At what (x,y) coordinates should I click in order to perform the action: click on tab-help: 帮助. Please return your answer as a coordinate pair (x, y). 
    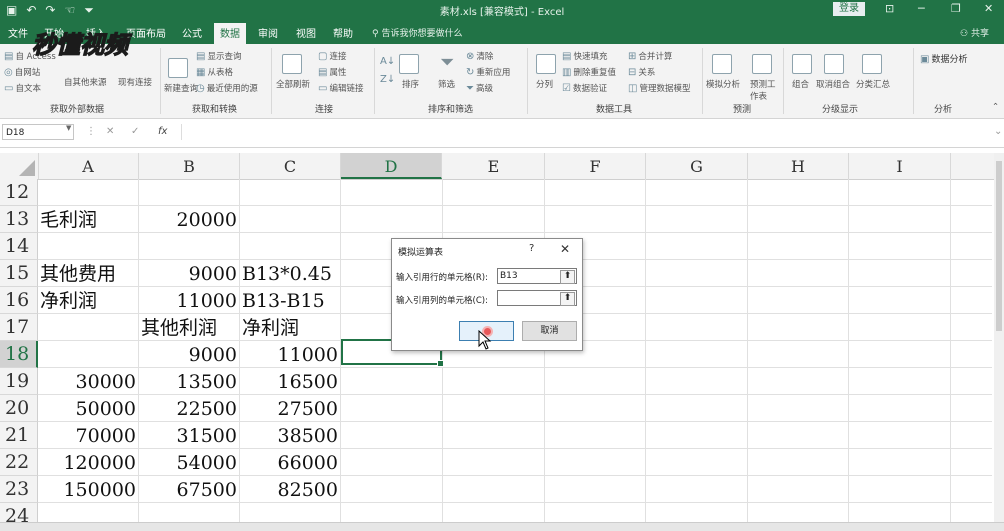
    Looking at the image, I should click on (343, 32).